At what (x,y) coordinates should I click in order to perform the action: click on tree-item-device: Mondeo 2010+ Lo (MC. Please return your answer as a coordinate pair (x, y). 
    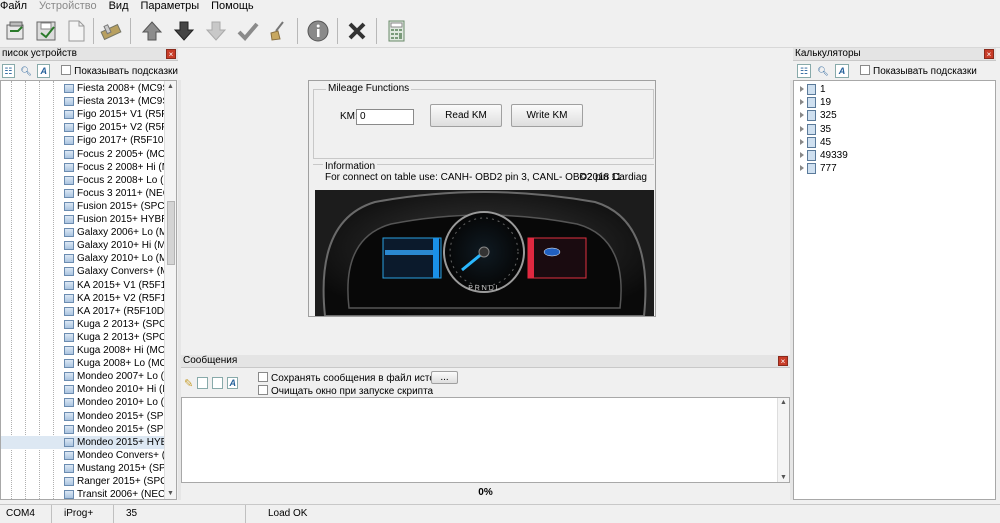
    Looking at the image, I should click on (83, 402).